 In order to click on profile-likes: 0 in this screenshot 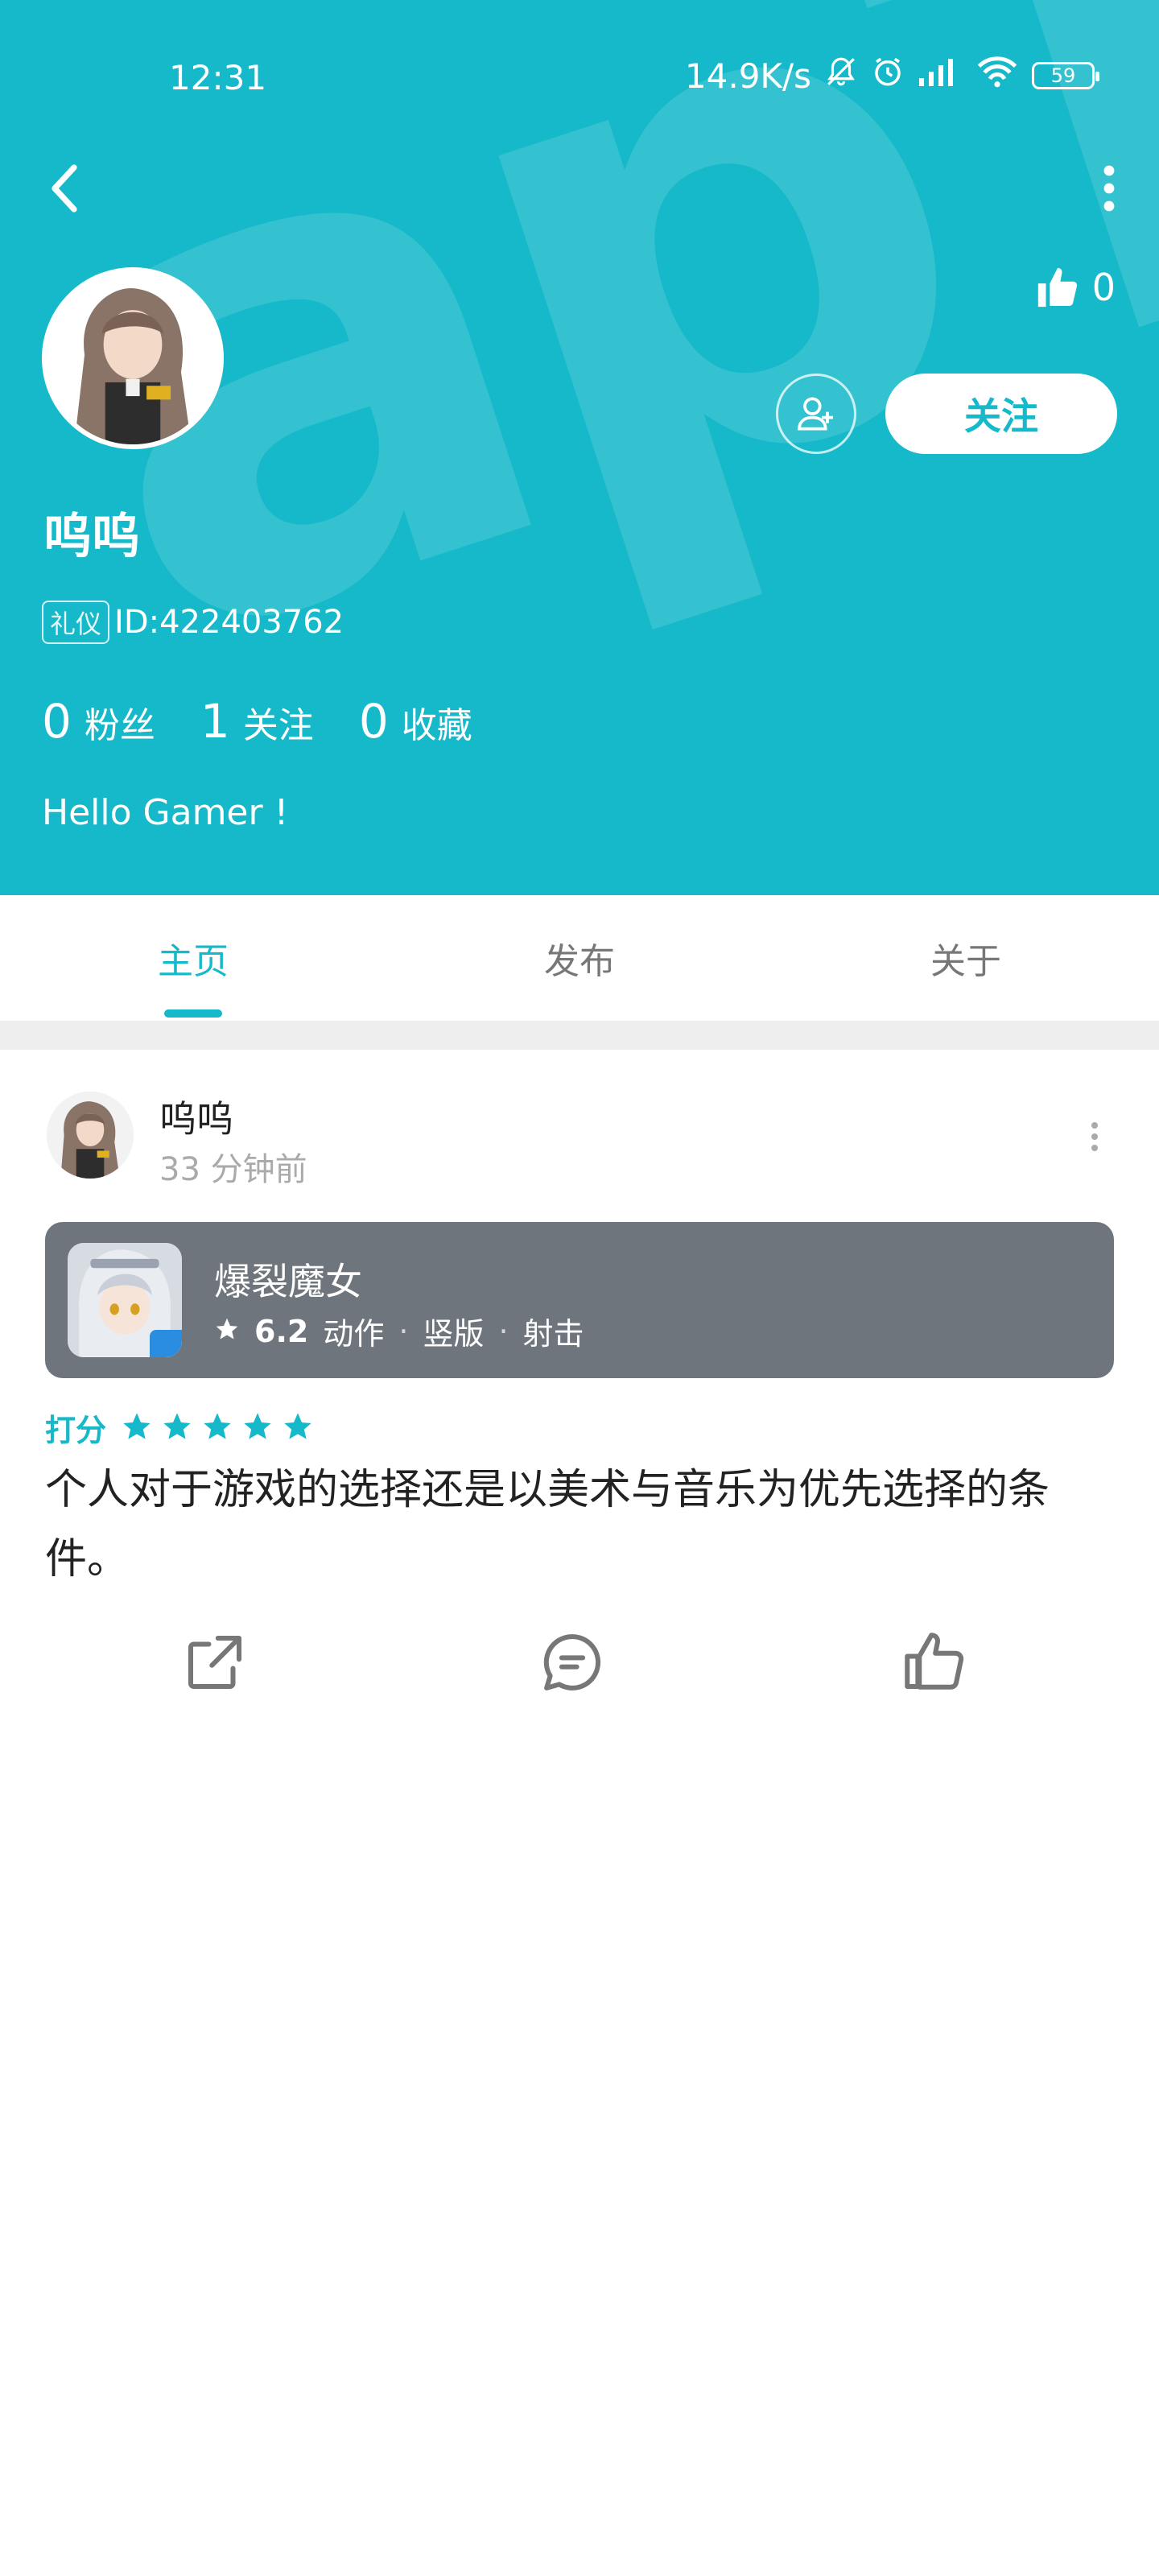, I will do `click(1075, 287)`.